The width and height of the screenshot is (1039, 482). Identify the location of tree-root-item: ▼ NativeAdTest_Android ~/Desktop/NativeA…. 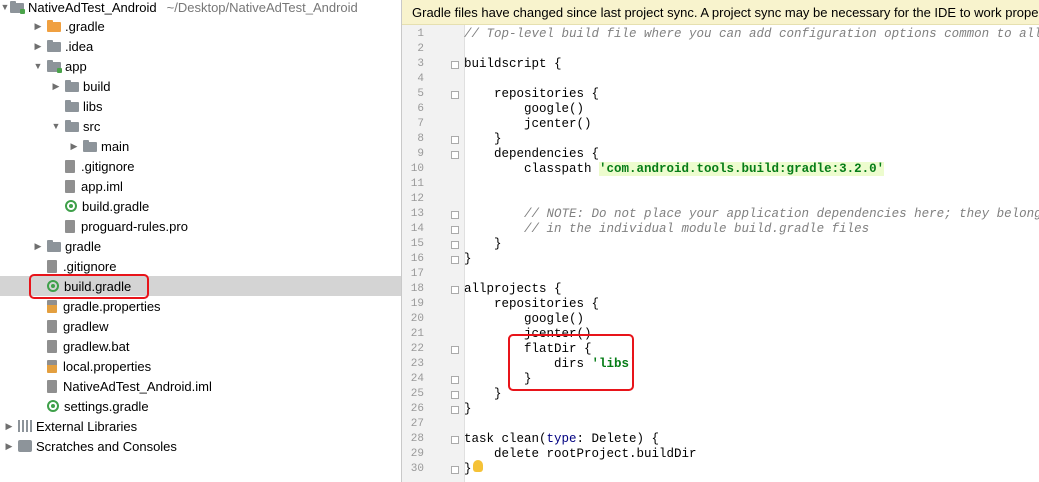
(200, 8).